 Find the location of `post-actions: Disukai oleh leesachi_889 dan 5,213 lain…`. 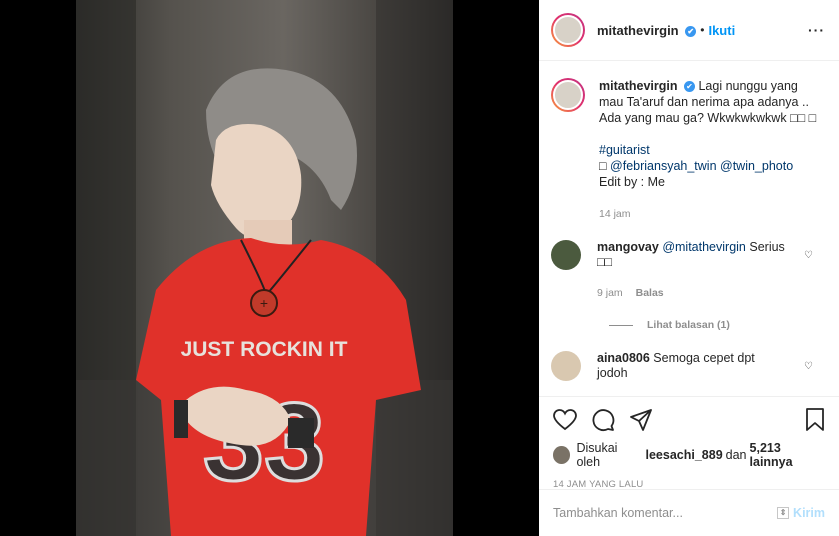

post-actions: Disukai oleh leesachi_889 dan 5,213 lain… is located at coordinates (689, 443).